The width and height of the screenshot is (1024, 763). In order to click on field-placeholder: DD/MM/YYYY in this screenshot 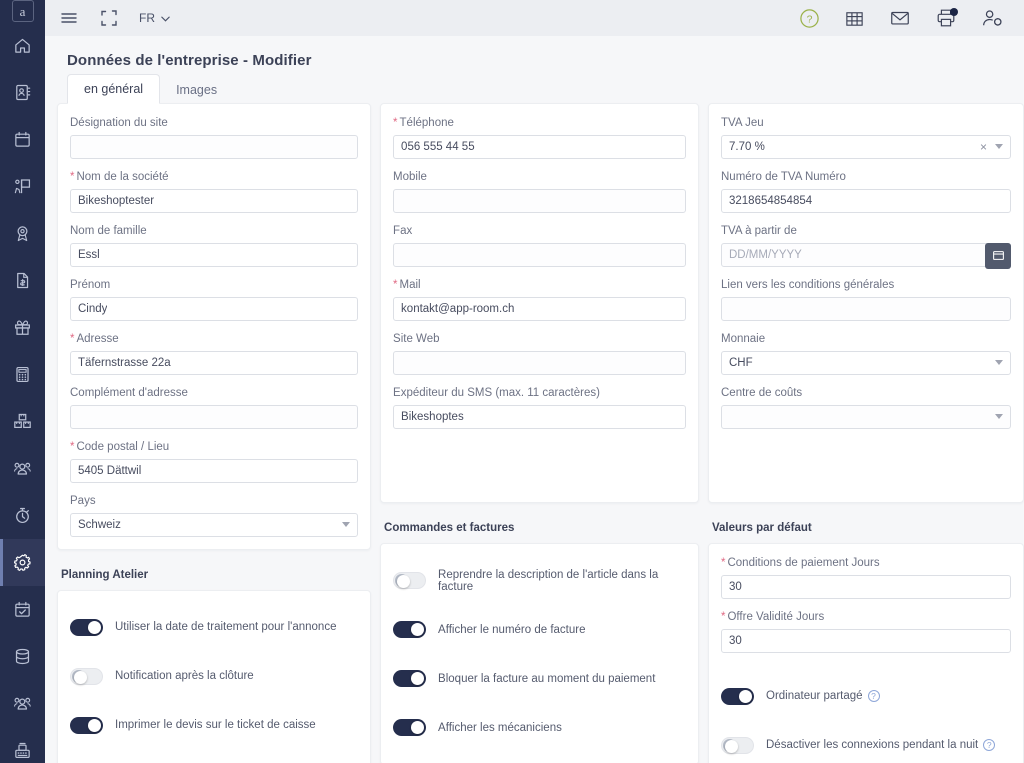, I will do `click(765, 254)`.